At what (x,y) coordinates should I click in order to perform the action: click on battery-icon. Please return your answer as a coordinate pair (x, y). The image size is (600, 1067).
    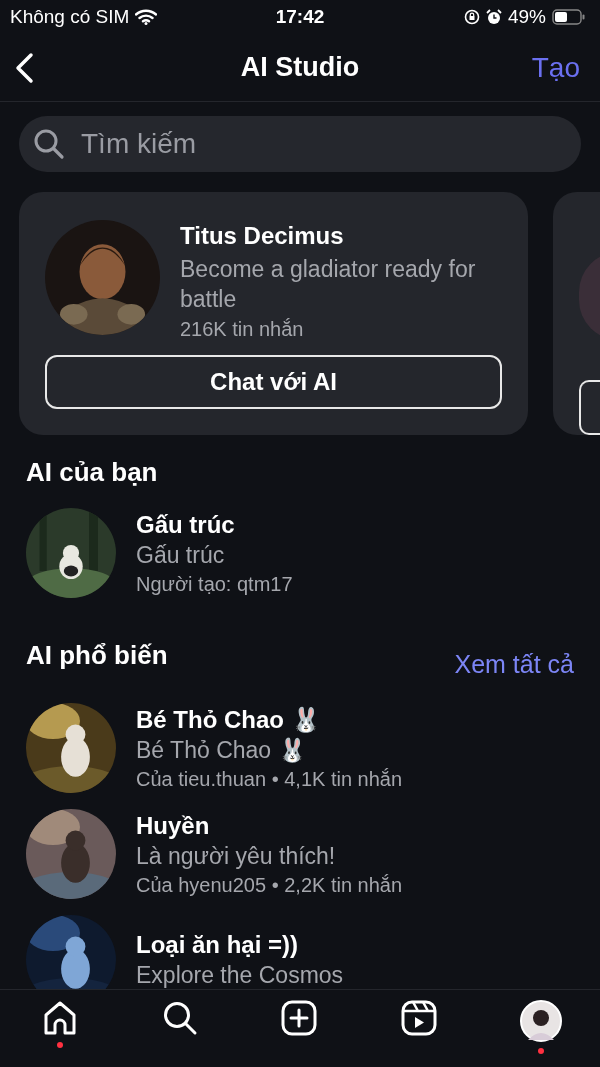
    Looking at the image, I should click on (569, 17).